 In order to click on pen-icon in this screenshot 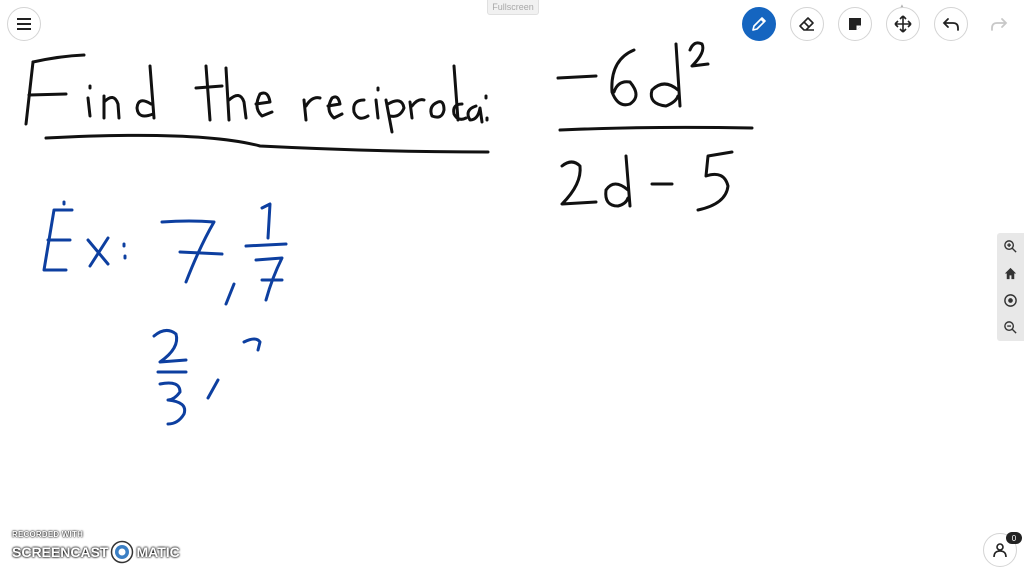, I will do `click(759, 24)`.